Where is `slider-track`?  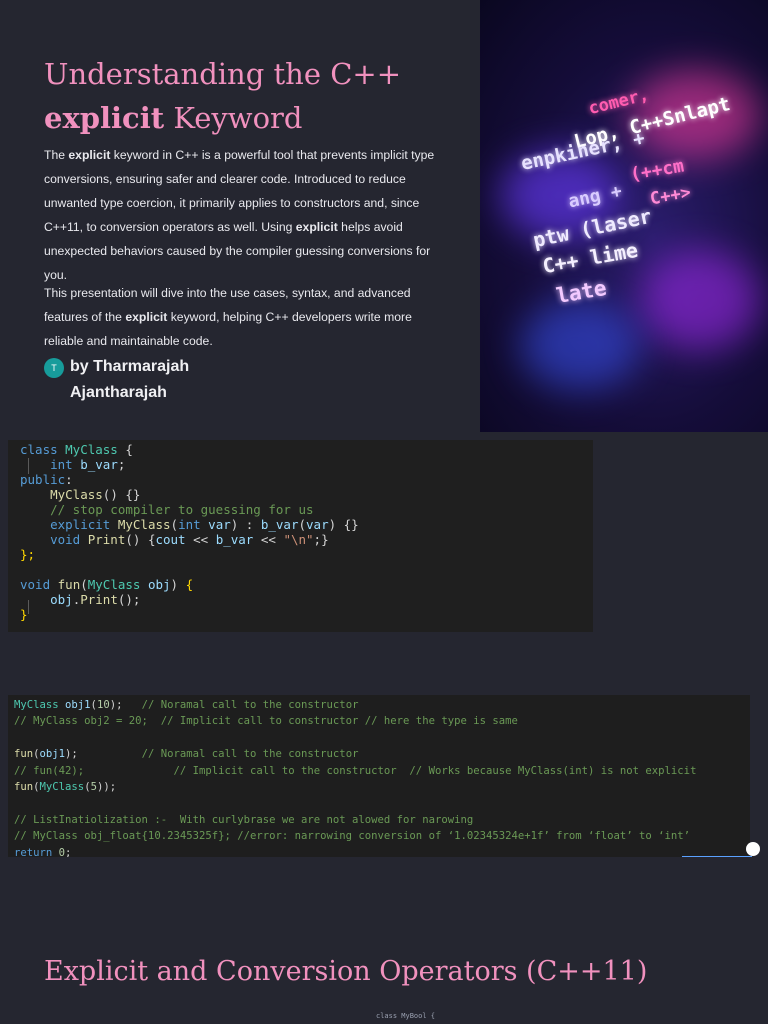 slider-track is located at coordinates (717, 856).